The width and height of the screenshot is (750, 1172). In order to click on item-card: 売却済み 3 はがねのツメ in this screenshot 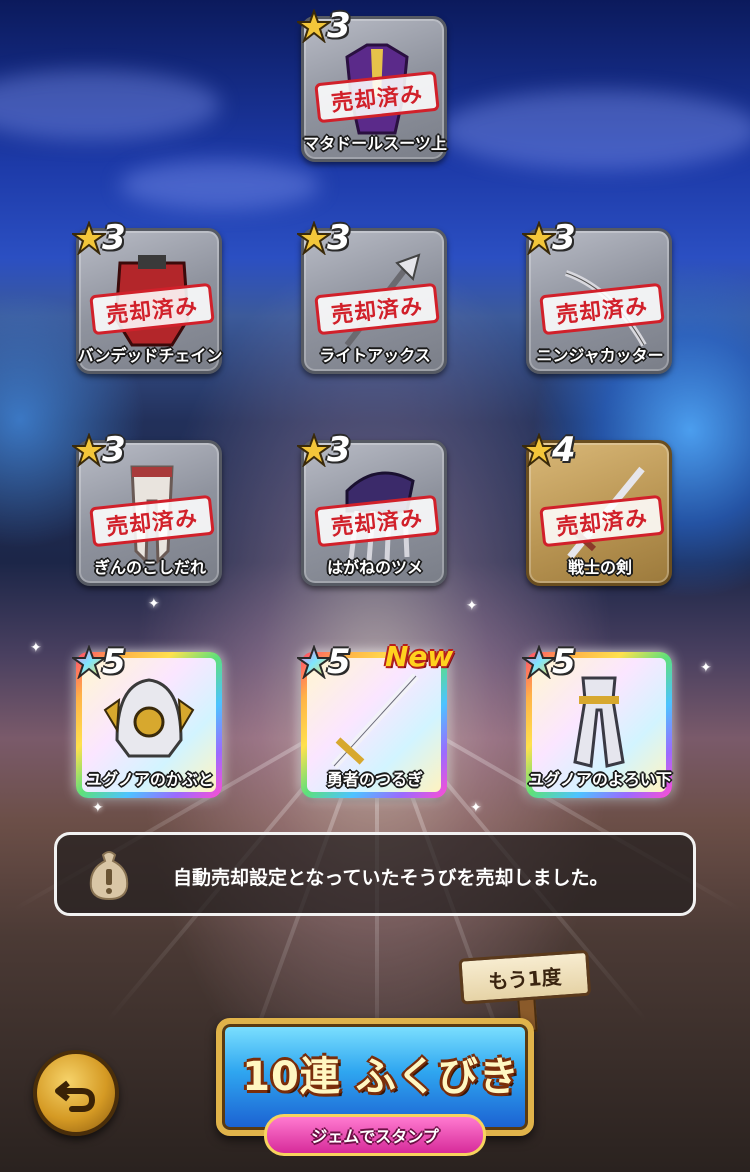, I will do `click(373, 509)`.